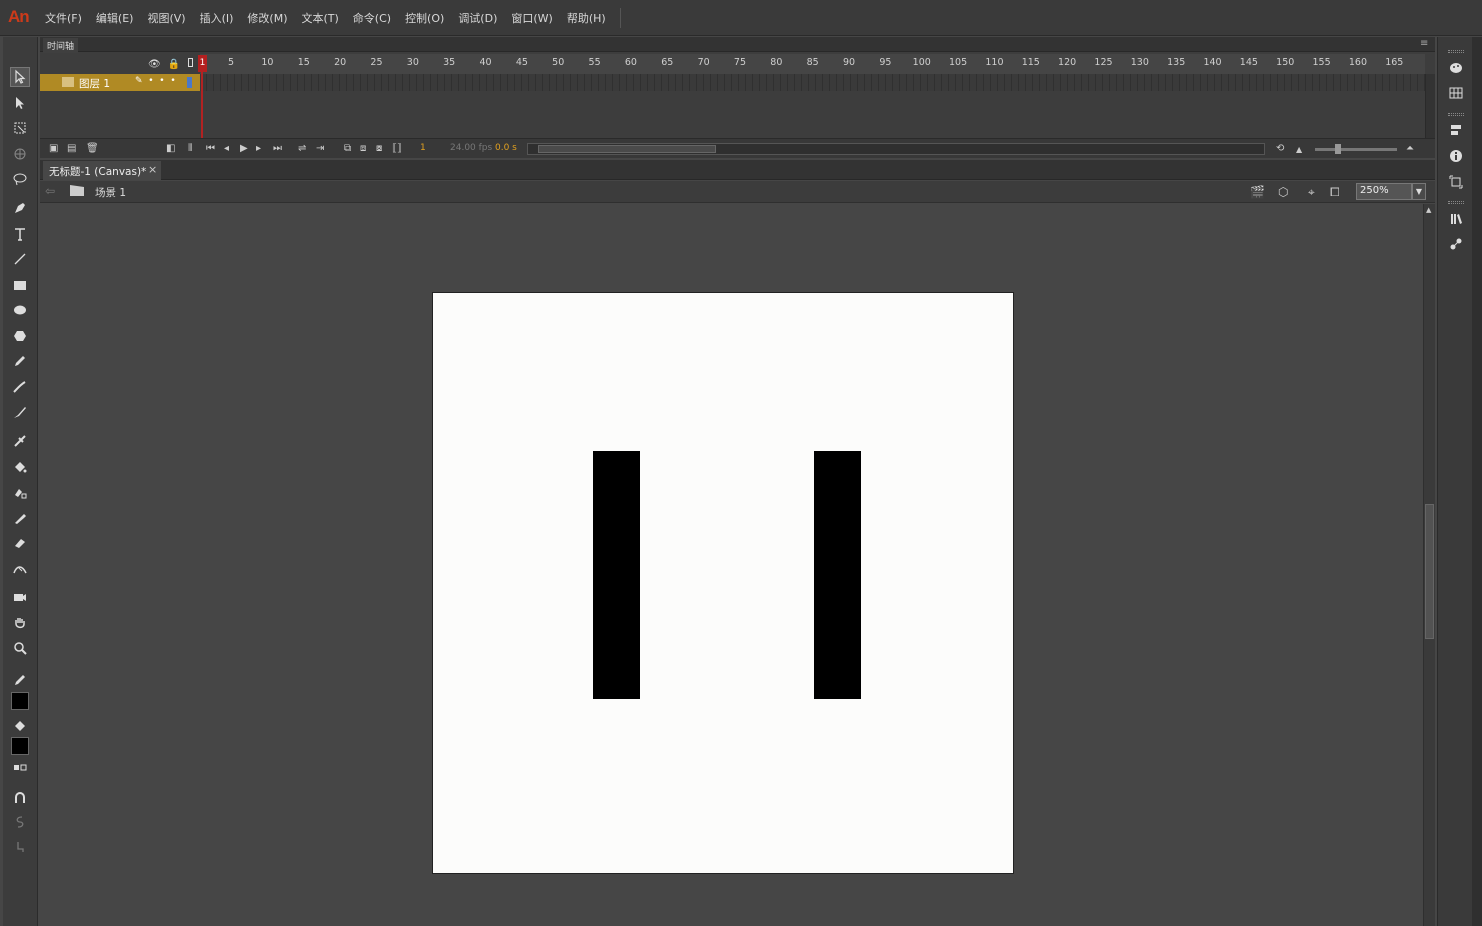  Describe the element at coordinates (190, 62) in the screenshot. I see `outline-icon` at that location.